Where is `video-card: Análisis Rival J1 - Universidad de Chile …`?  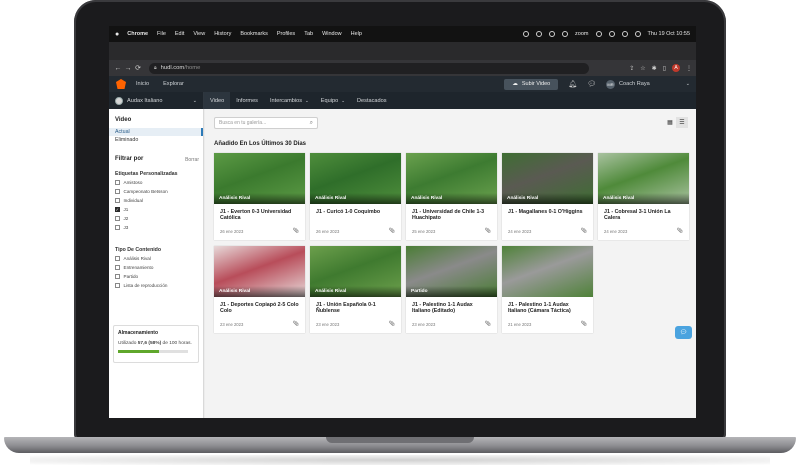
video-card: Análisis Rival J1 - Universidad de Chile … is located at coordinates (451, 196).